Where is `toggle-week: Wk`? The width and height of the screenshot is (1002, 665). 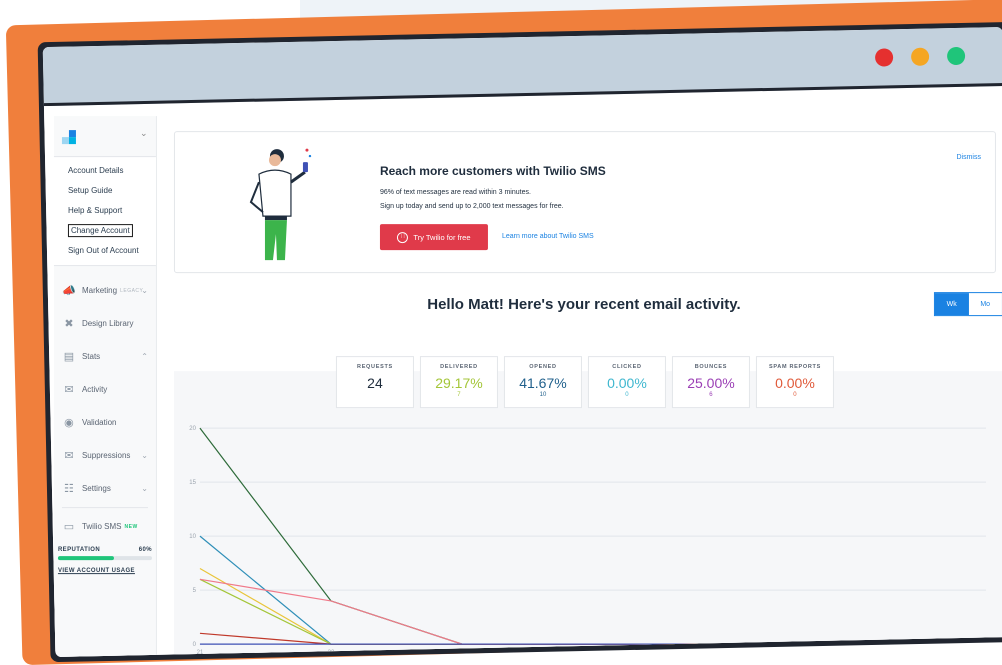 toggle-week: Wk is located at coordinates (952, 304).